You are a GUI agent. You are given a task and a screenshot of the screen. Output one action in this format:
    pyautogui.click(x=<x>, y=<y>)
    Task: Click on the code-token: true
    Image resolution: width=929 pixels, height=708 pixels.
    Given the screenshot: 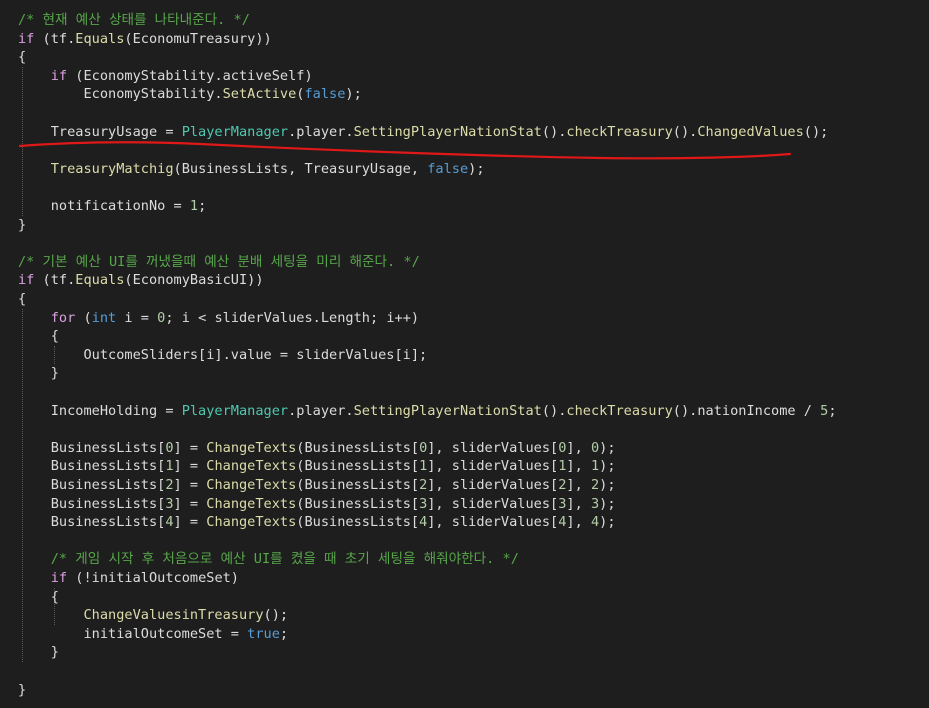 What is the action you would take?
    pyautogui.click(x=263, y=633)
    